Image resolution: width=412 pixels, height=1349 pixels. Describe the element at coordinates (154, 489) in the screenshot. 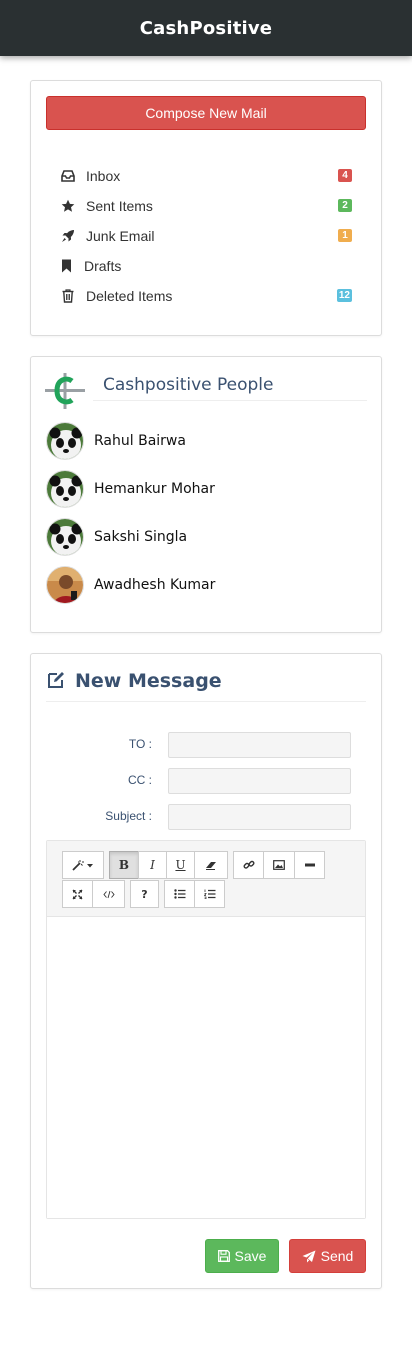

I see `person-name: Hemankur Mohar` at that location.